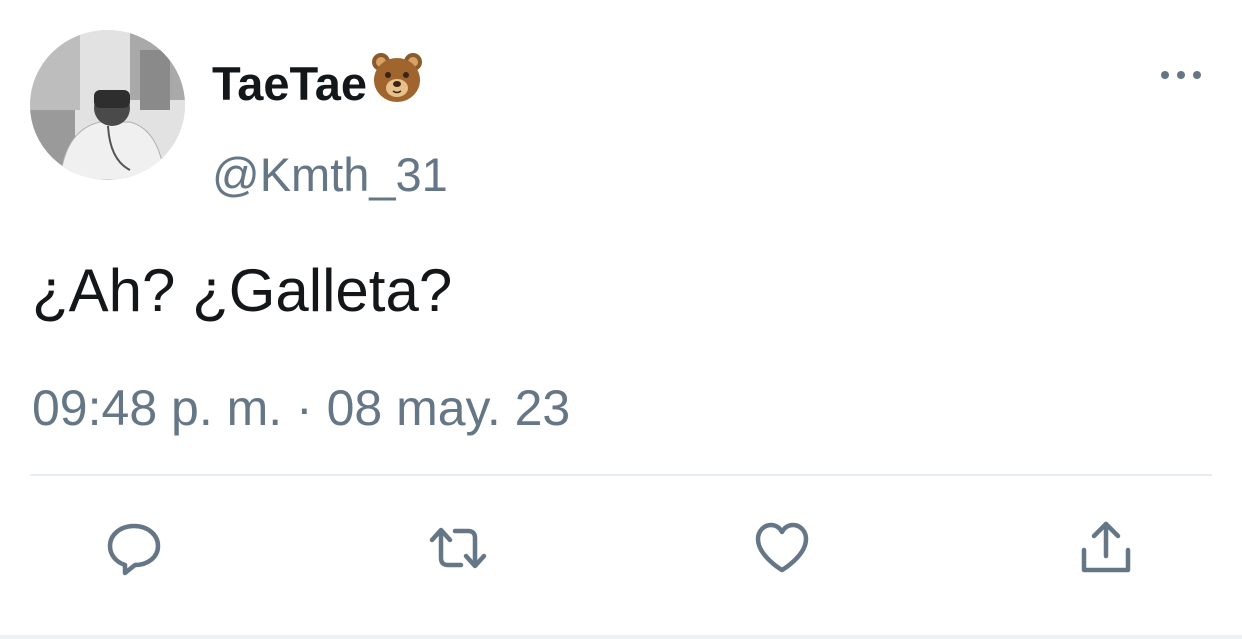  I want to click on heart-icon, so click(782, 547).